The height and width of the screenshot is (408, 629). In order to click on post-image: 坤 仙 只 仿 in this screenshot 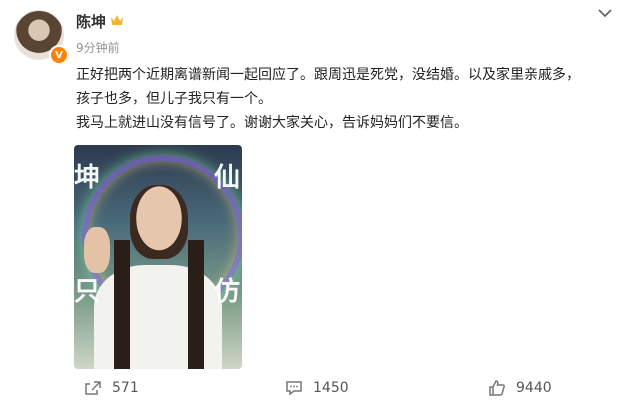, I will do `click(158, 257)`.